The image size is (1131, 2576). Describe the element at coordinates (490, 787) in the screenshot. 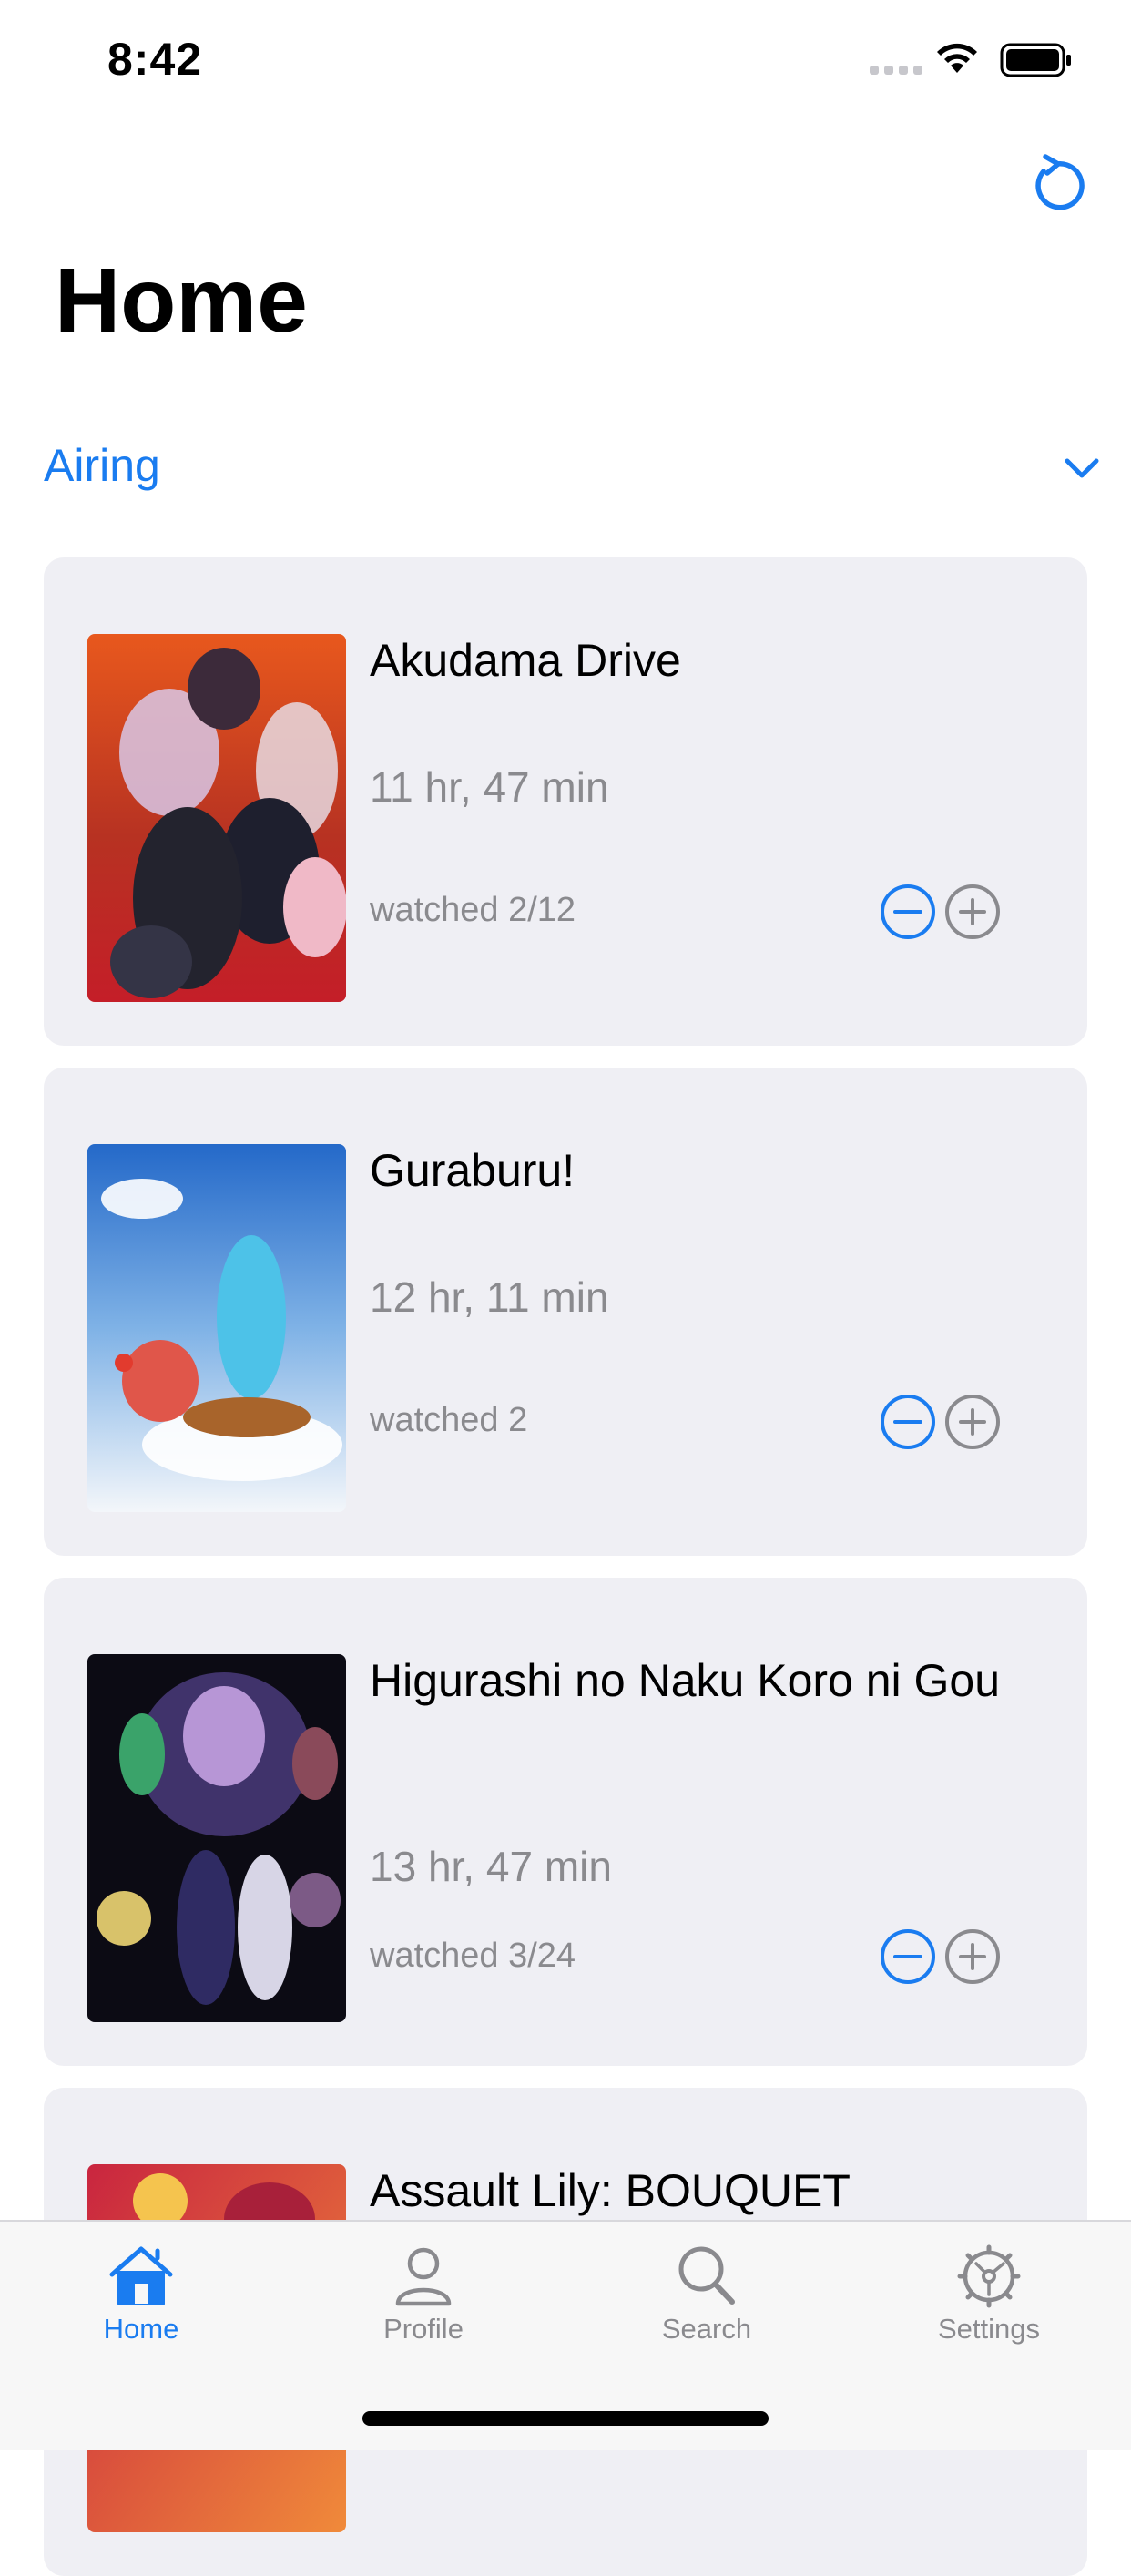

I see `anime-duration: 11 hr, 47 min` at that location.